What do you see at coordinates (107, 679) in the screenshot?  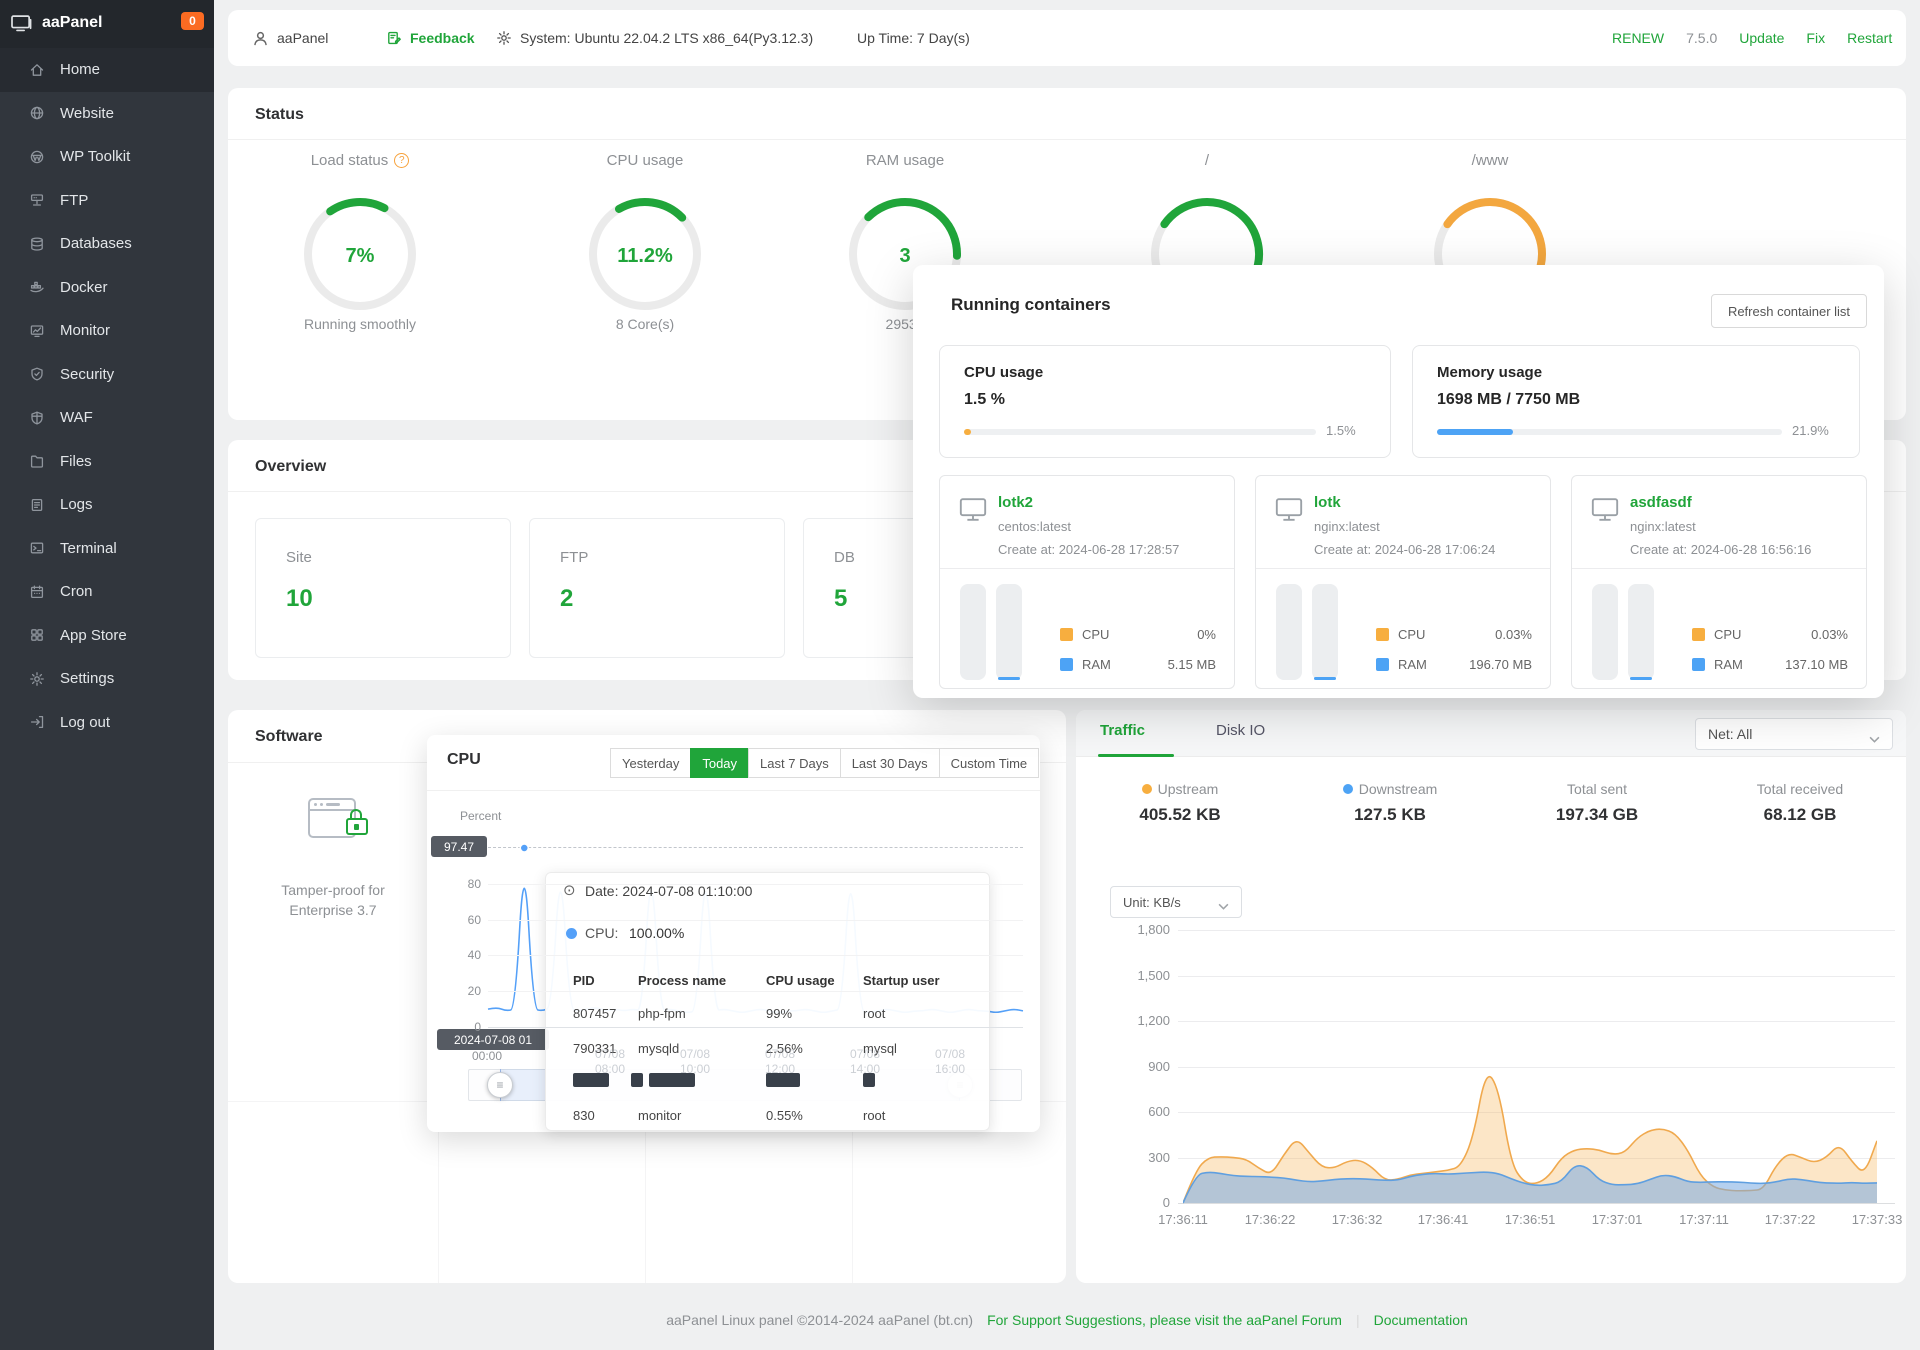 I see `sidebar-item-settings: Settings` at bounding box center [107, 679].